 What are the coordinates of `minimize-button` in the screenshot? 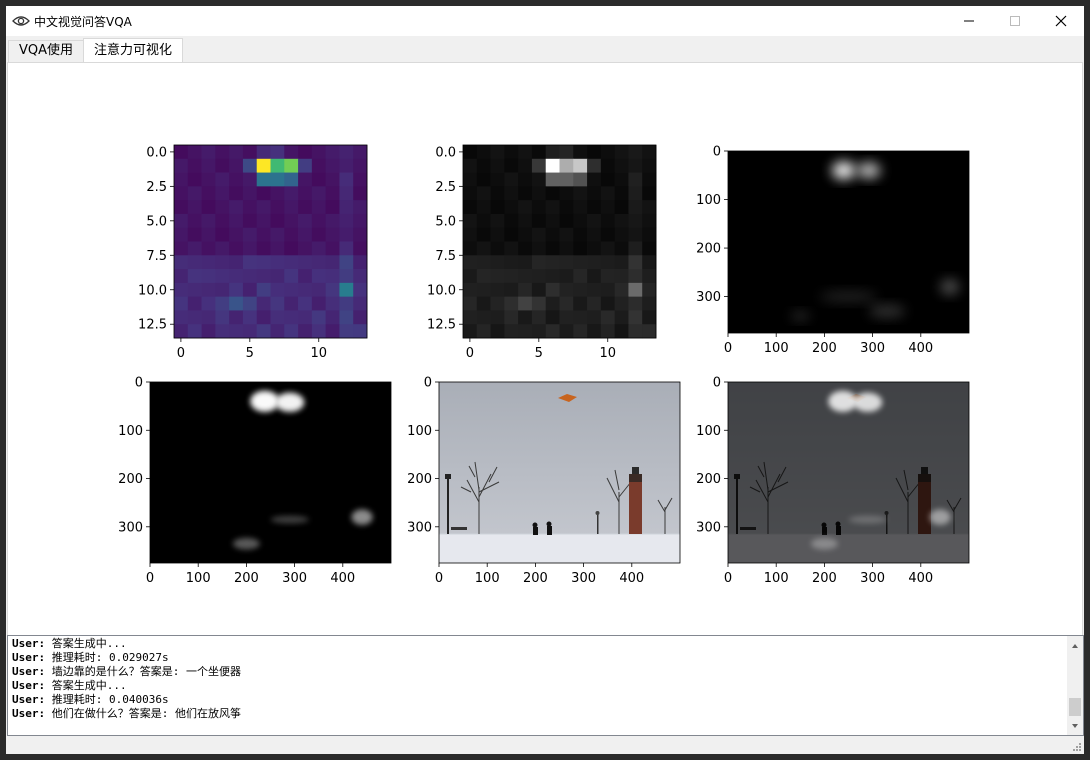 It's located at (969, 21).